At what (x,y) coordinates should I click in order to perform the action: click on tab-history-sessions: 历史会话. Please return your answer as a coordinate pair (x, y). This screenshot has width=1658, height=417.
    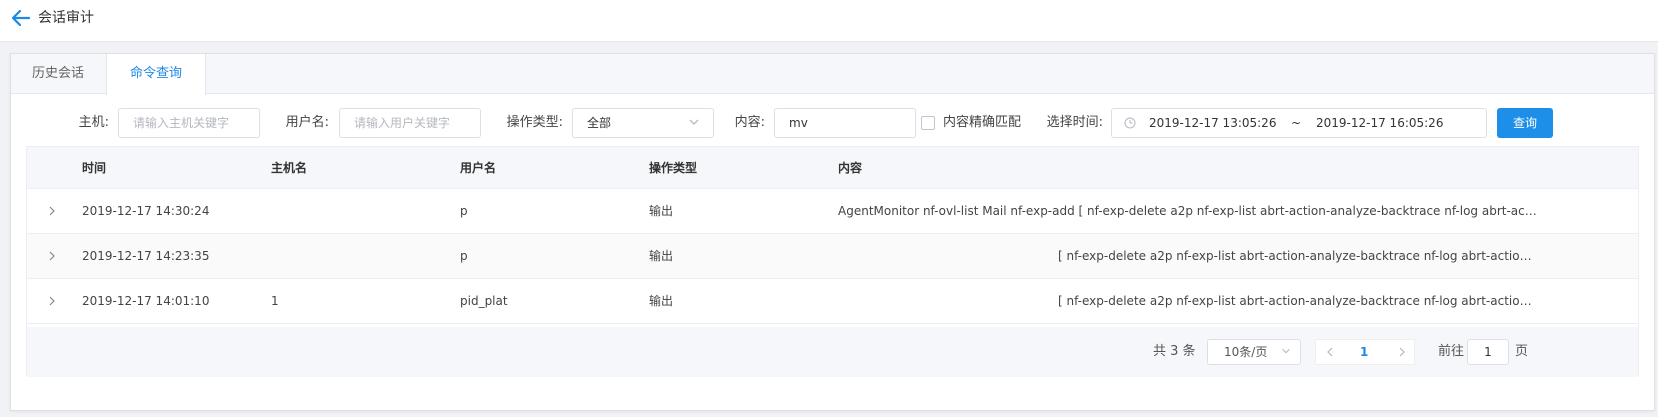
    Looking at the image, I should click on (58, 74).